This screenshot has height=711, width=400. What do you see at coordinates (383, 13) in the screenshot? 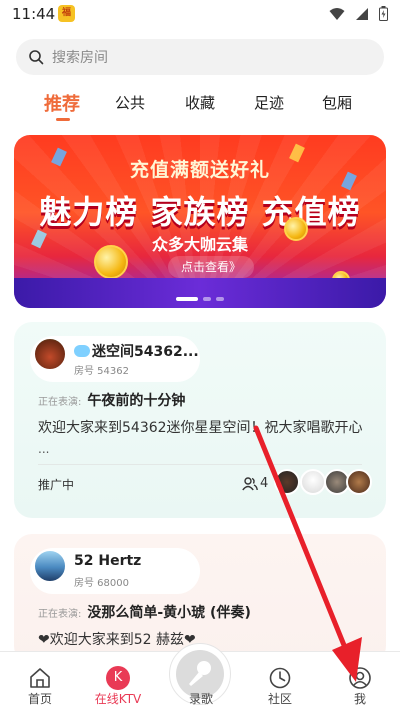
I see `battery-icon` at bounding box center [383, 13].